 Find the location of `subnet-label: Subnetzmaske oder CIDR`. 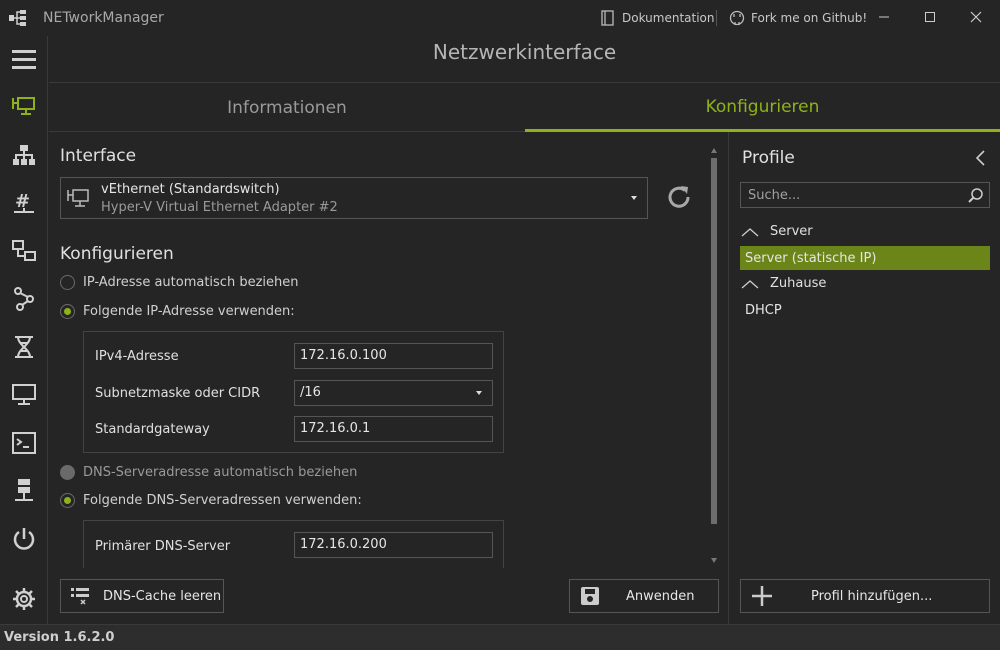

subnet-label: Subnetzmaske oder CIDR is located at coordinates (178, 393).